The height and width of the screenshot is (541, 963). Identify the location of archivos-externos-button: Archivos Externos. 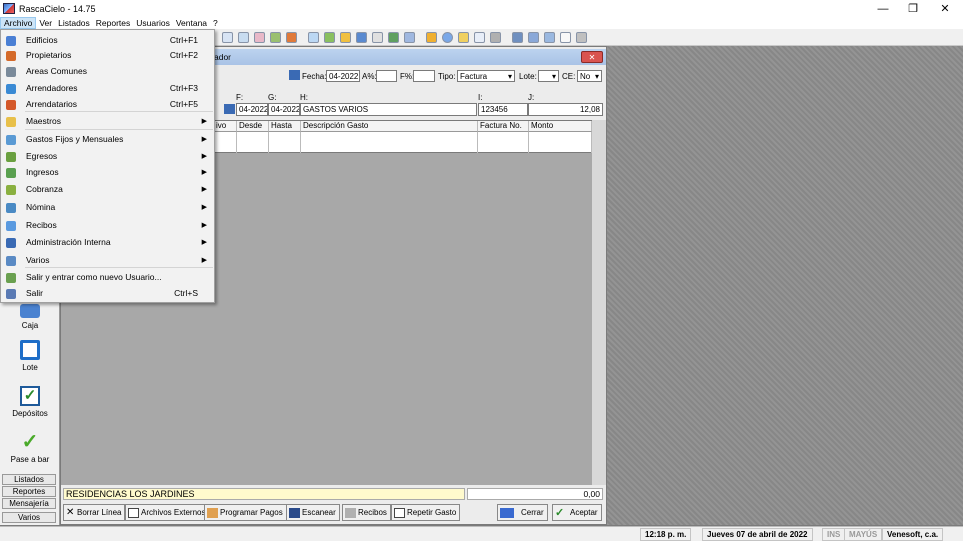
(167, 512).